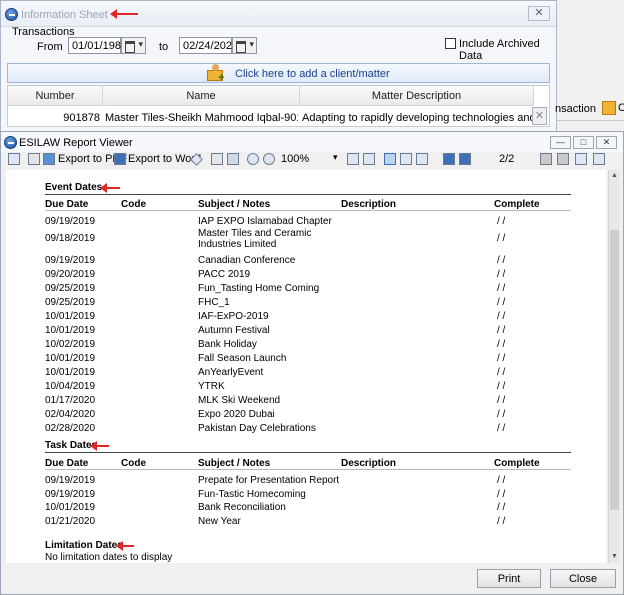 The image size is (624, 595). I want to click on zoom-select: 100%, so click(295, 159).